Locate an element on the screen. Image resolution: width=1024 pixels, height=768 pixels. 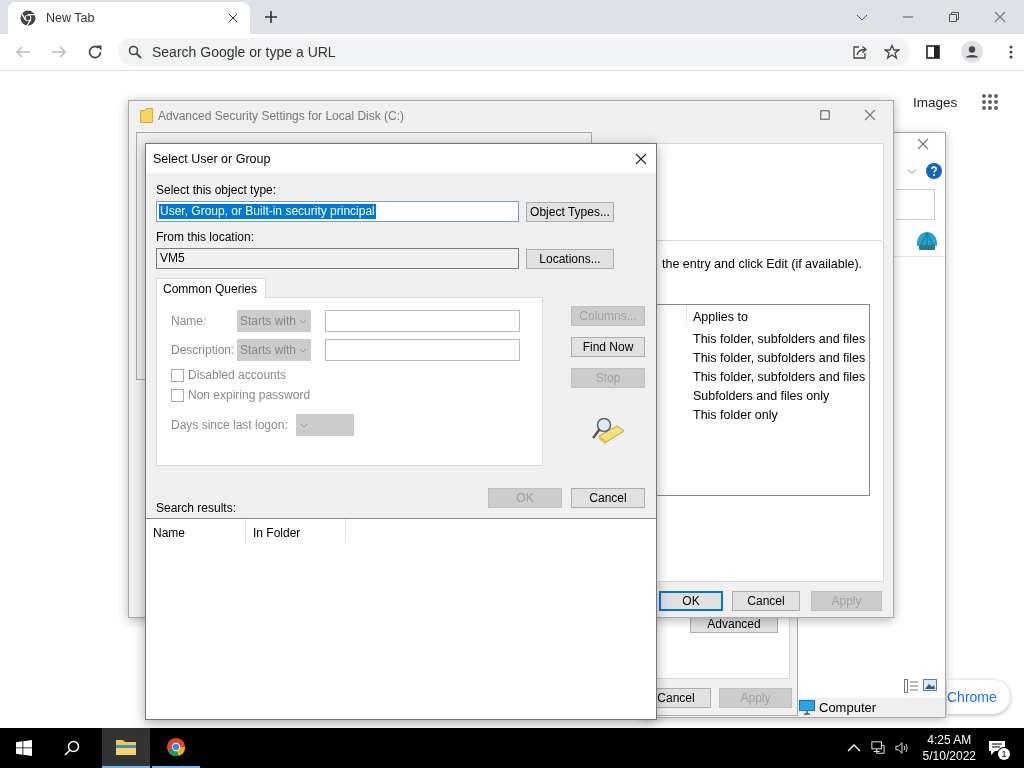
checkbox-label: Disabled accounts is located at coordinates (237, 375).